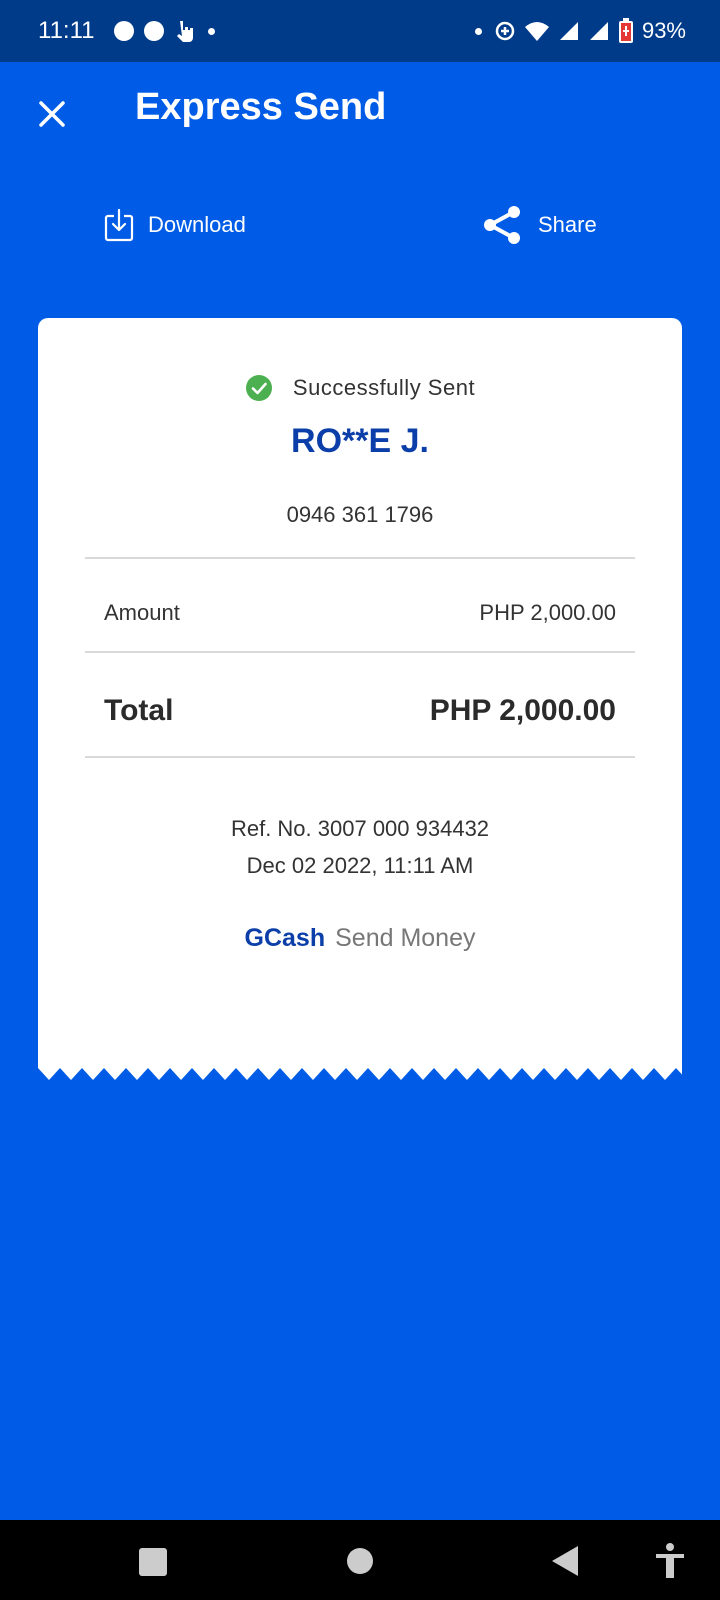 The height and width of the screenshot is (1600, 720). I want to click on status-time: 11:11, so click(66, 30).